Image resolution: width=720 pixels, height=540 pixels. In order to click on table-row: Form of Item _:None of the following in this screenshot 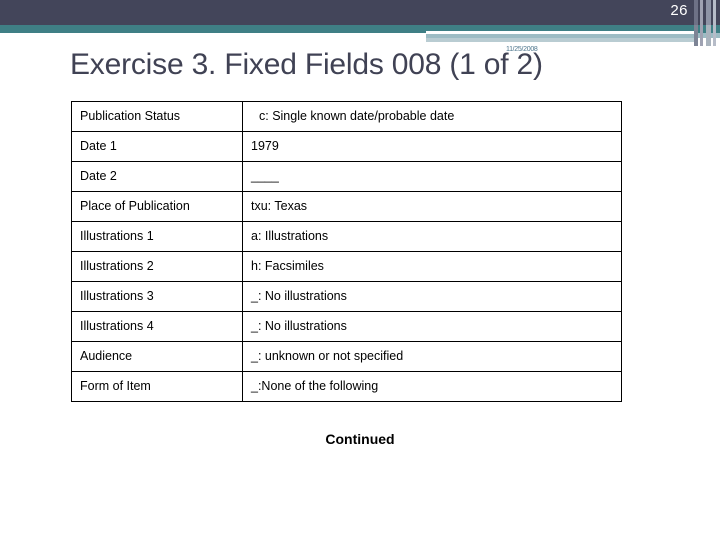, I will do `click(346, 386)`.